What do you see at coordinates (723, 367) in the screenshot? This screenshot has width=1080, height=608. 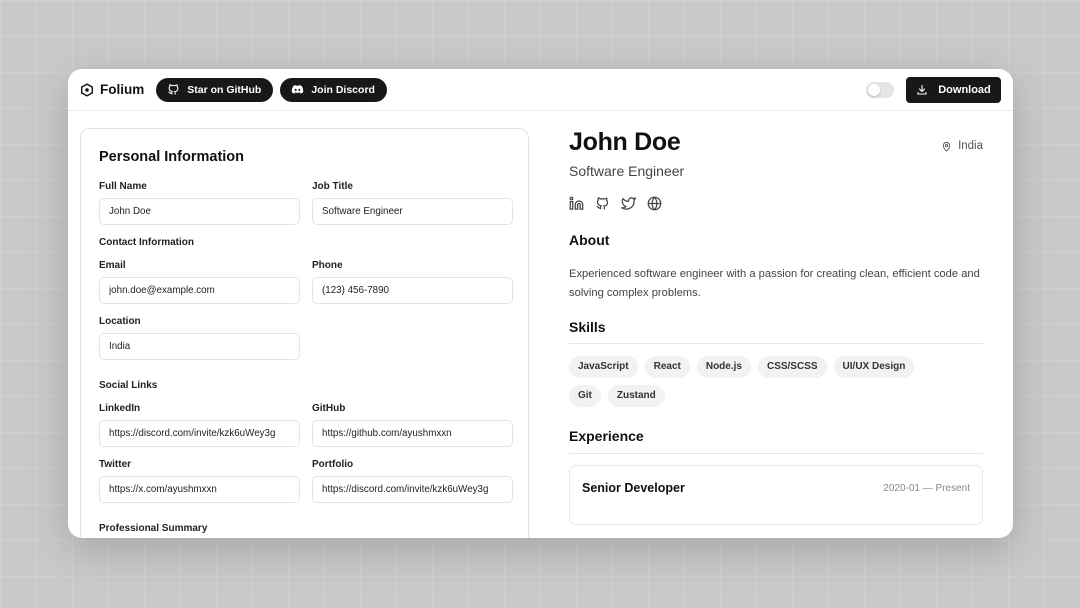 I see `skill-badge: Node.js` at bounding box center [723, 367].